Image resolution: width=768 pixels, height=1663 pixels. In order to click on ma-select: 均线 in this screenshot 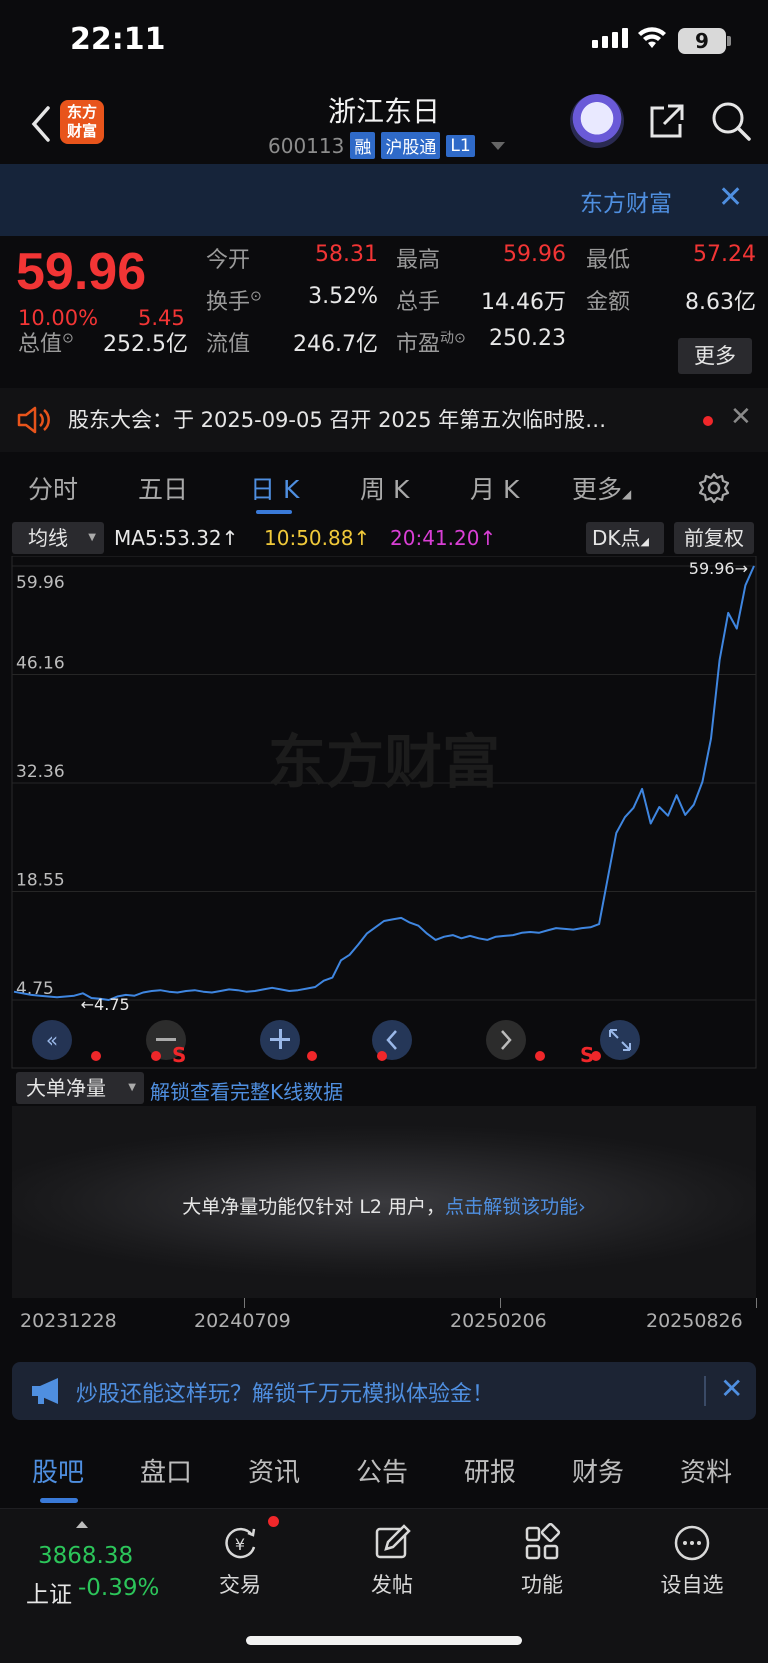, I will do `click(58, 538)`.